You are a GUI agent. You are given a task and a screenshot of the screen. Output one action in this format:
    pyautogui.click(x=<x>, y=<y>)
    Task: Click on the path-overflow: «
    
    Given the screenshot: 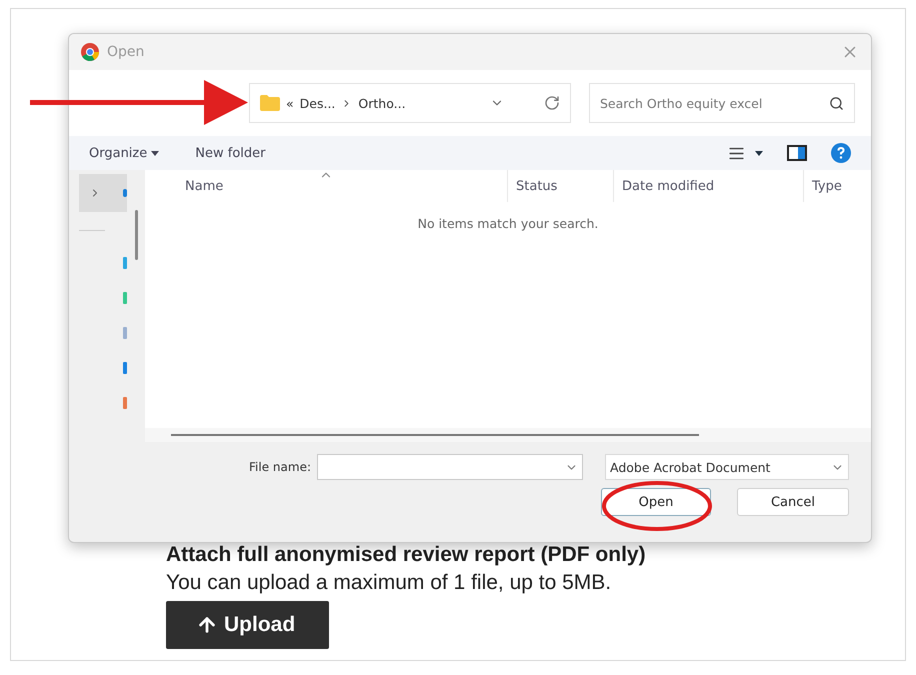 What is the action you would take?
    pyautogui.click(x=290, y=103)
    